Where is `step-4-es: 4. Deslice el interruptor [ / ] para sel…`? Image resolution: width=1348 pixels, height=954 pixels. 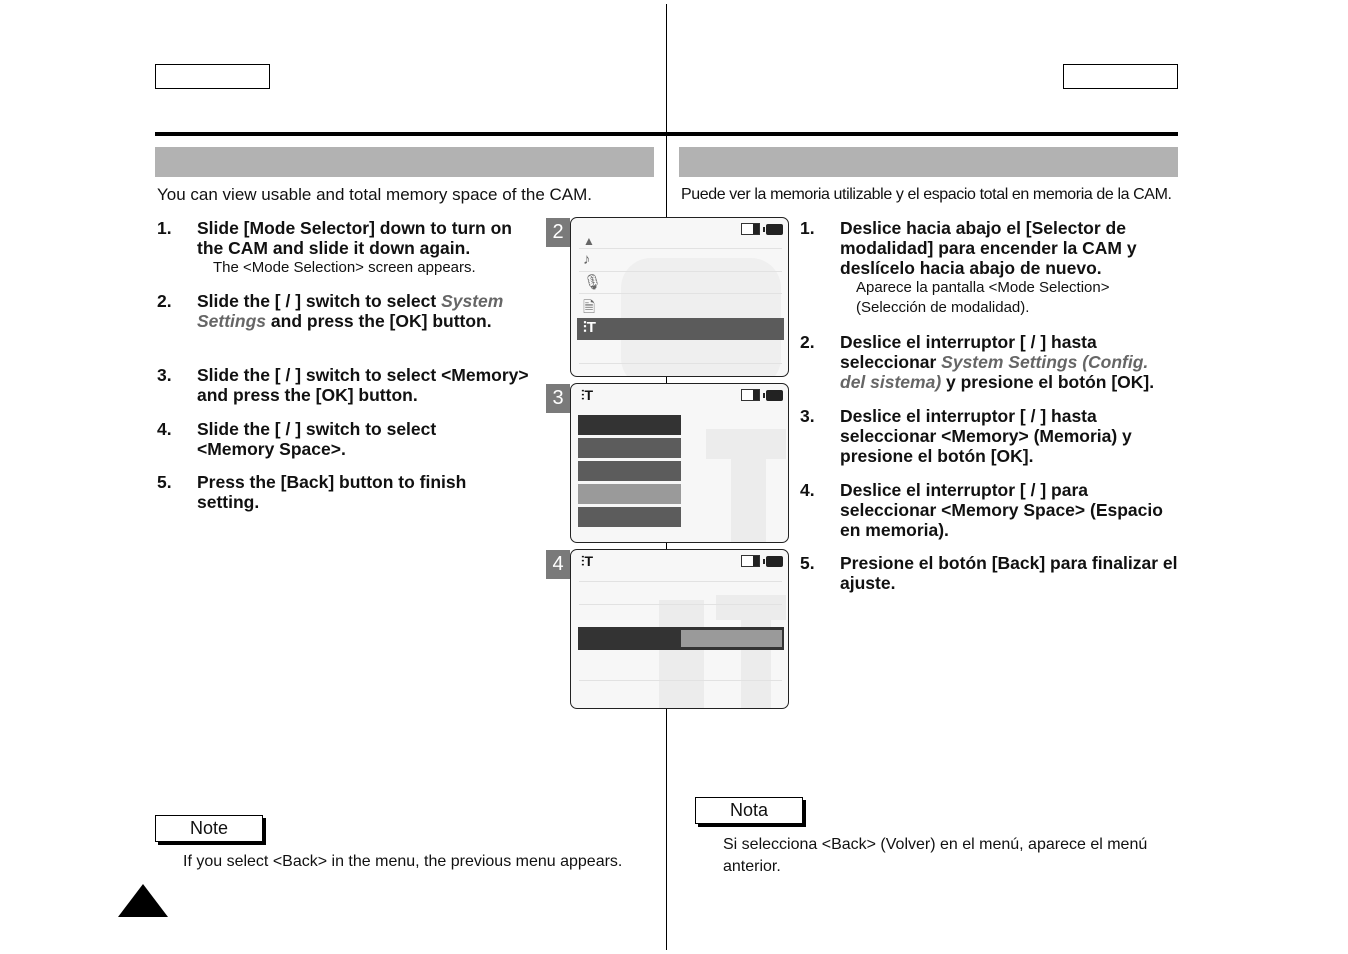 step-4-es: 4. Deslice el interruptor [ / ] para sel… is located at coordinates (990, 510).